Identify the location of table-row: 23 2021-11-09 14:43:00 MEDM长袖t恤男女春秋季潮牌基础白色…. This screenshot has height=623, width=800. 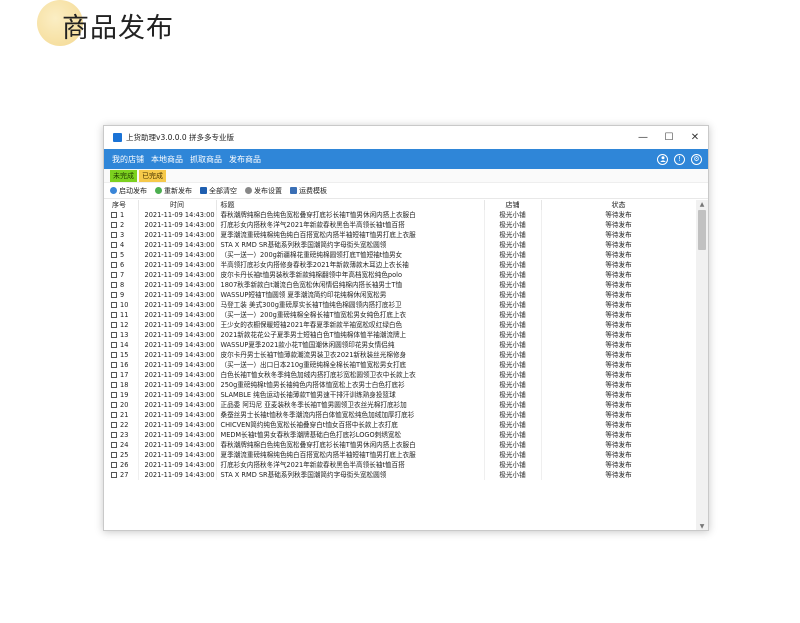
(400, 435).